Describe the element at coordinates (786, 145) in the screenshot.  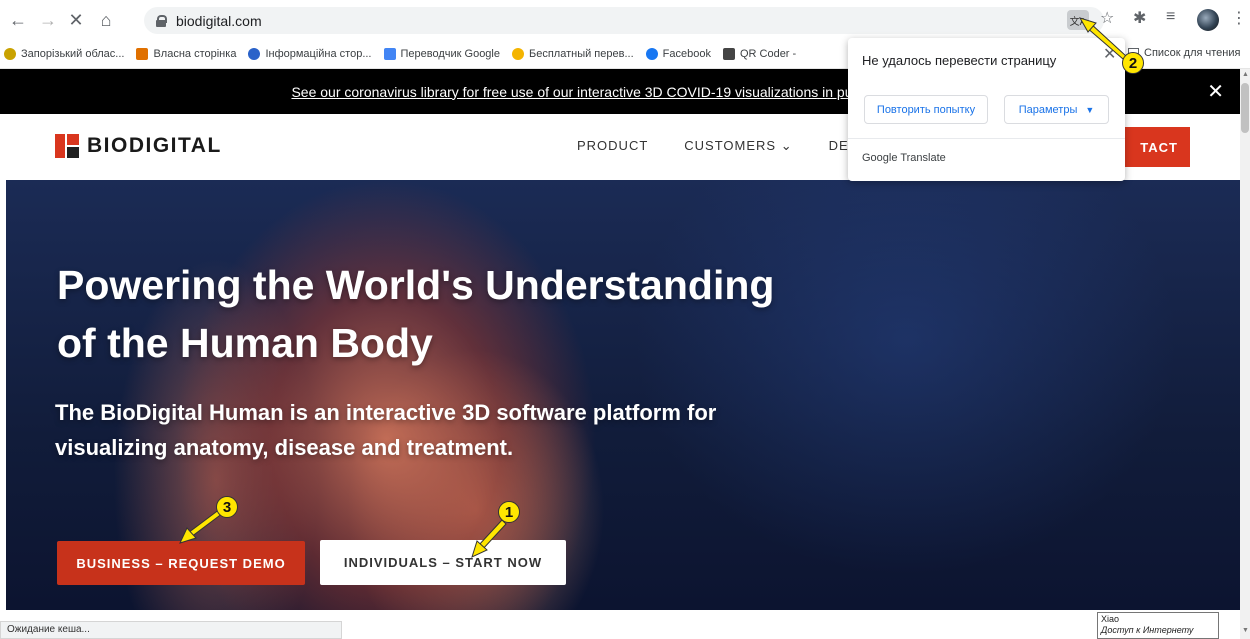
I see `chevron-down-icon: ⌄` at that location.